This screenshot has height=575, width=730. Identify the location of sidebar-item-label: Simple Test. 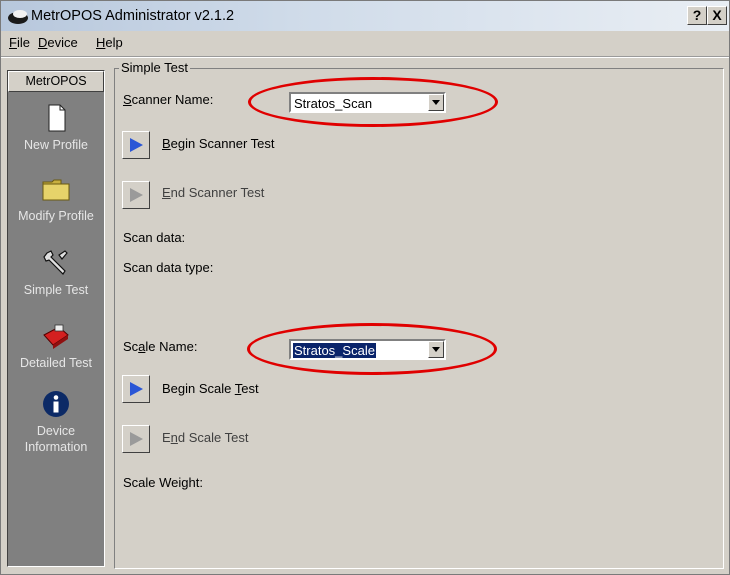
(56, 290).